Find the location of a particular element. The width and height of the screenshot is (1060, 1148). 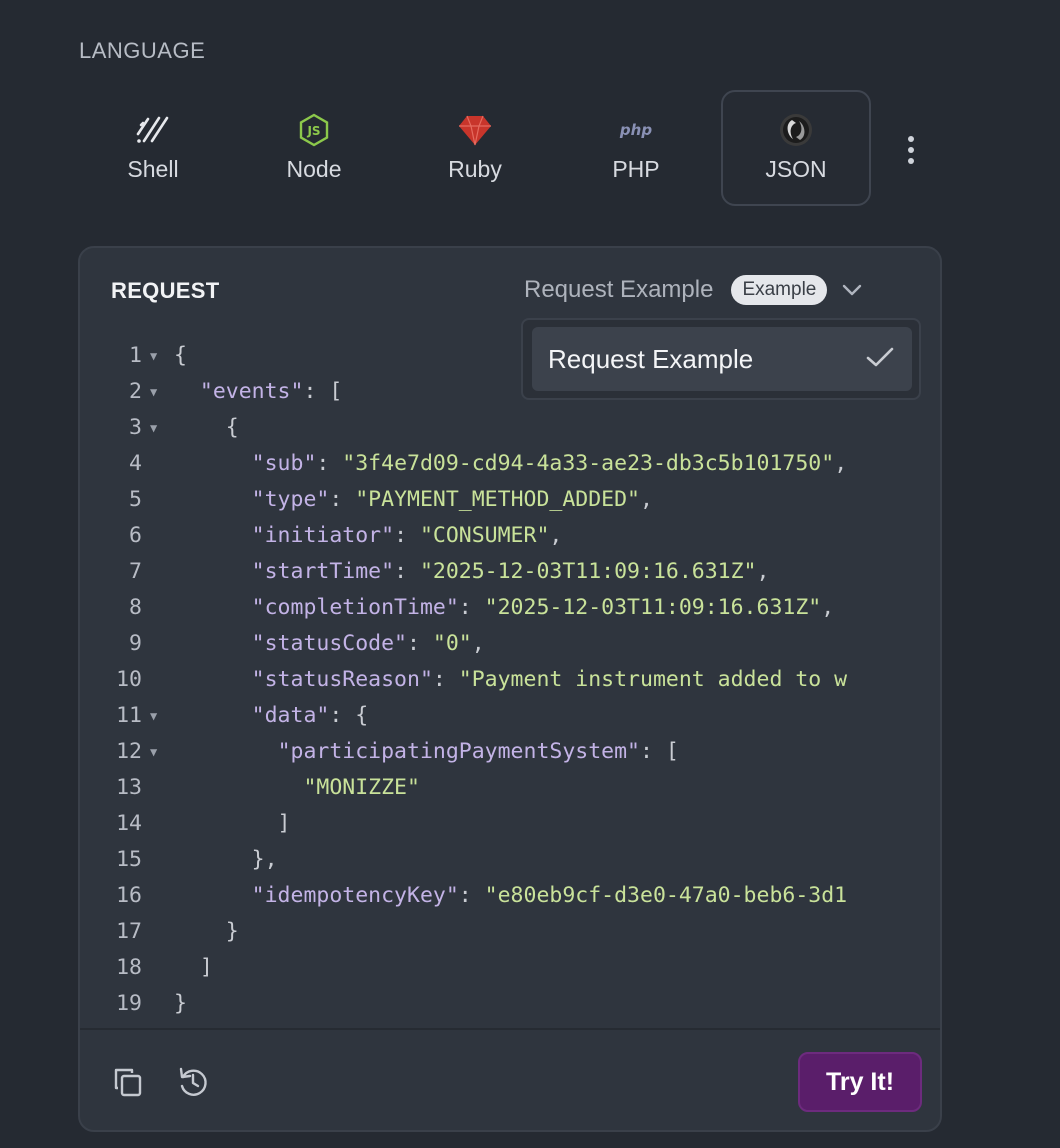

line-number: 11 is located at coordinates (129, 715).